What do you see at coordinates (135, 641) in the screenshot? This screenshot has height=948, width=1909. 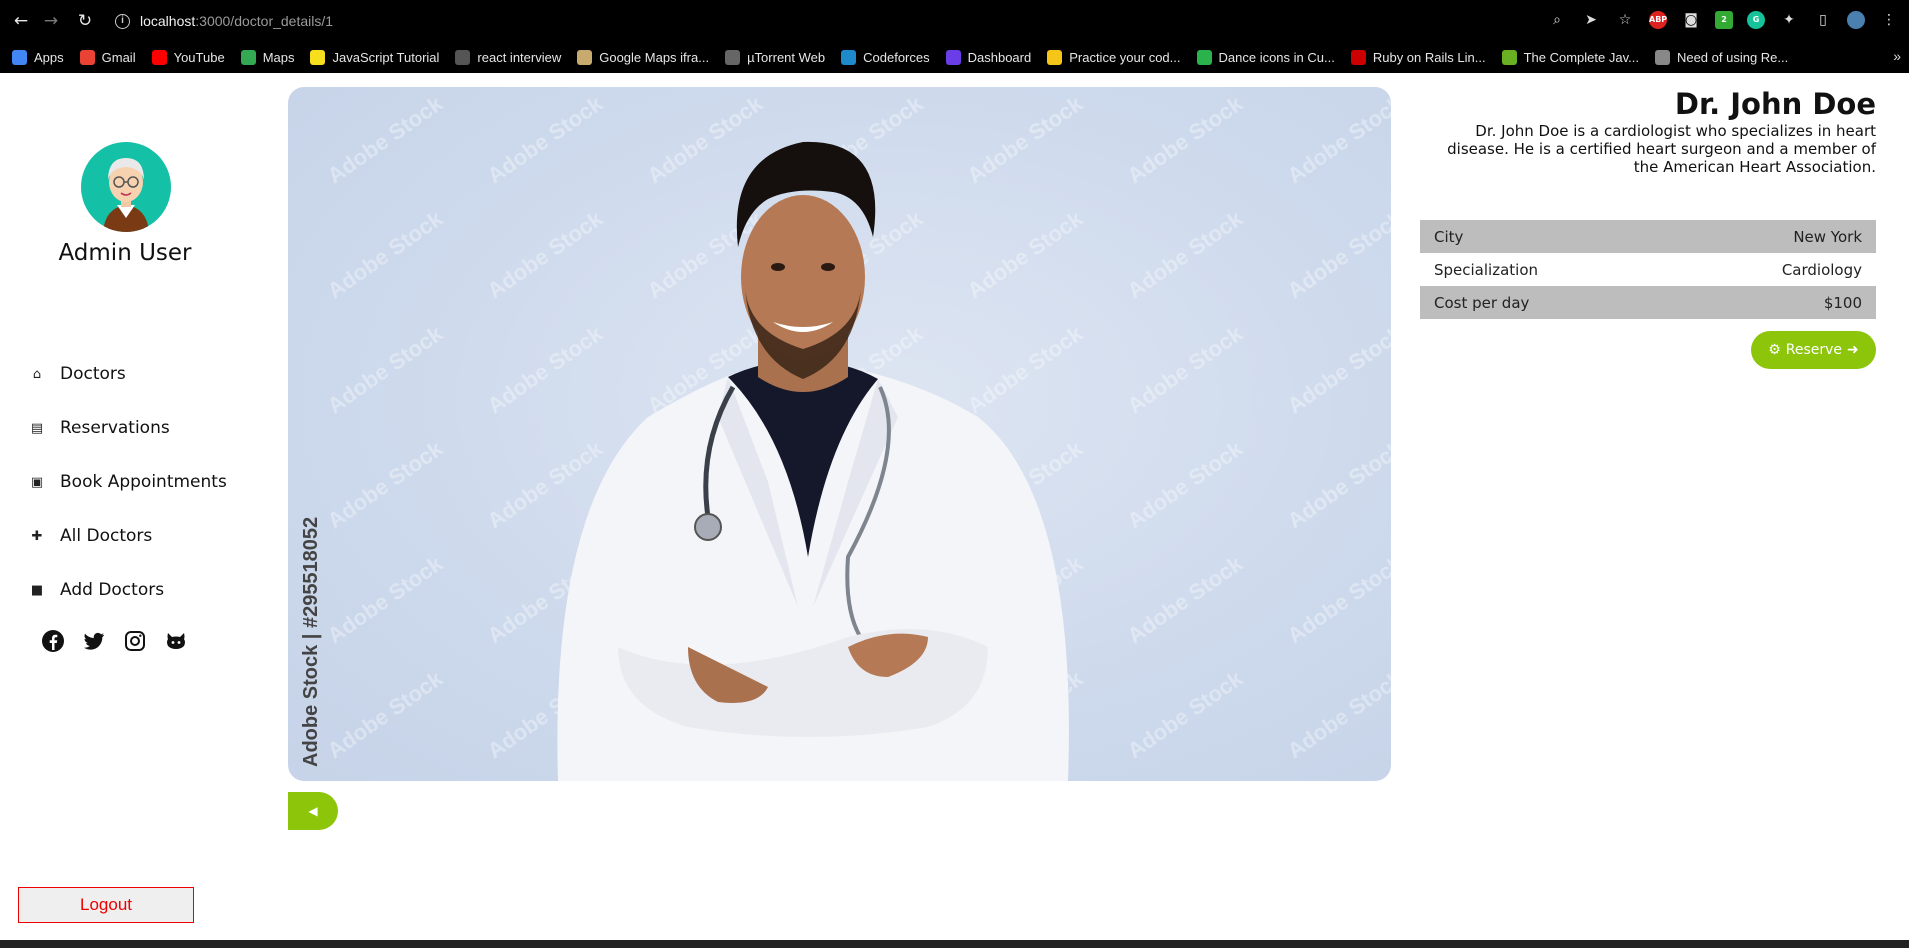 I see `instagram-icon` at bounding box center [135, 641].